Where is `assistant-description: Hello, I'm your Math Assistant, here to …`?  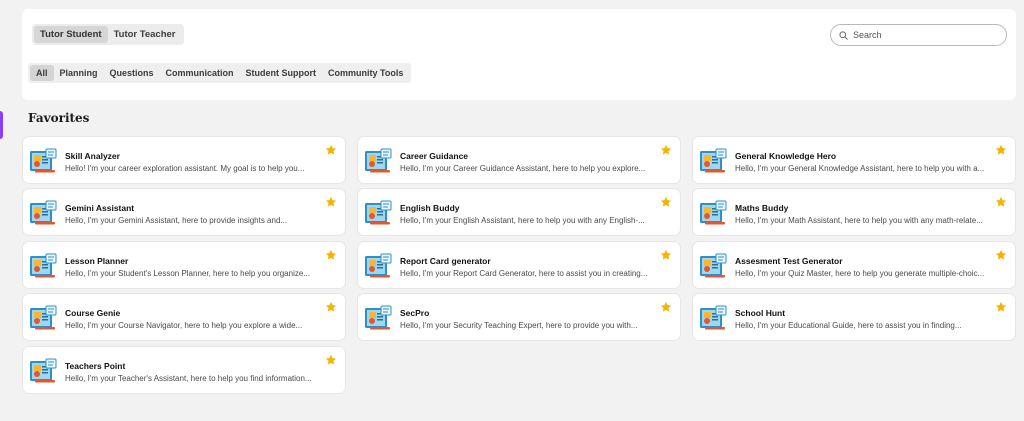
assistant-description: Hello, I'm your Math Assistant, here to … is located at coordinates (859, 220).